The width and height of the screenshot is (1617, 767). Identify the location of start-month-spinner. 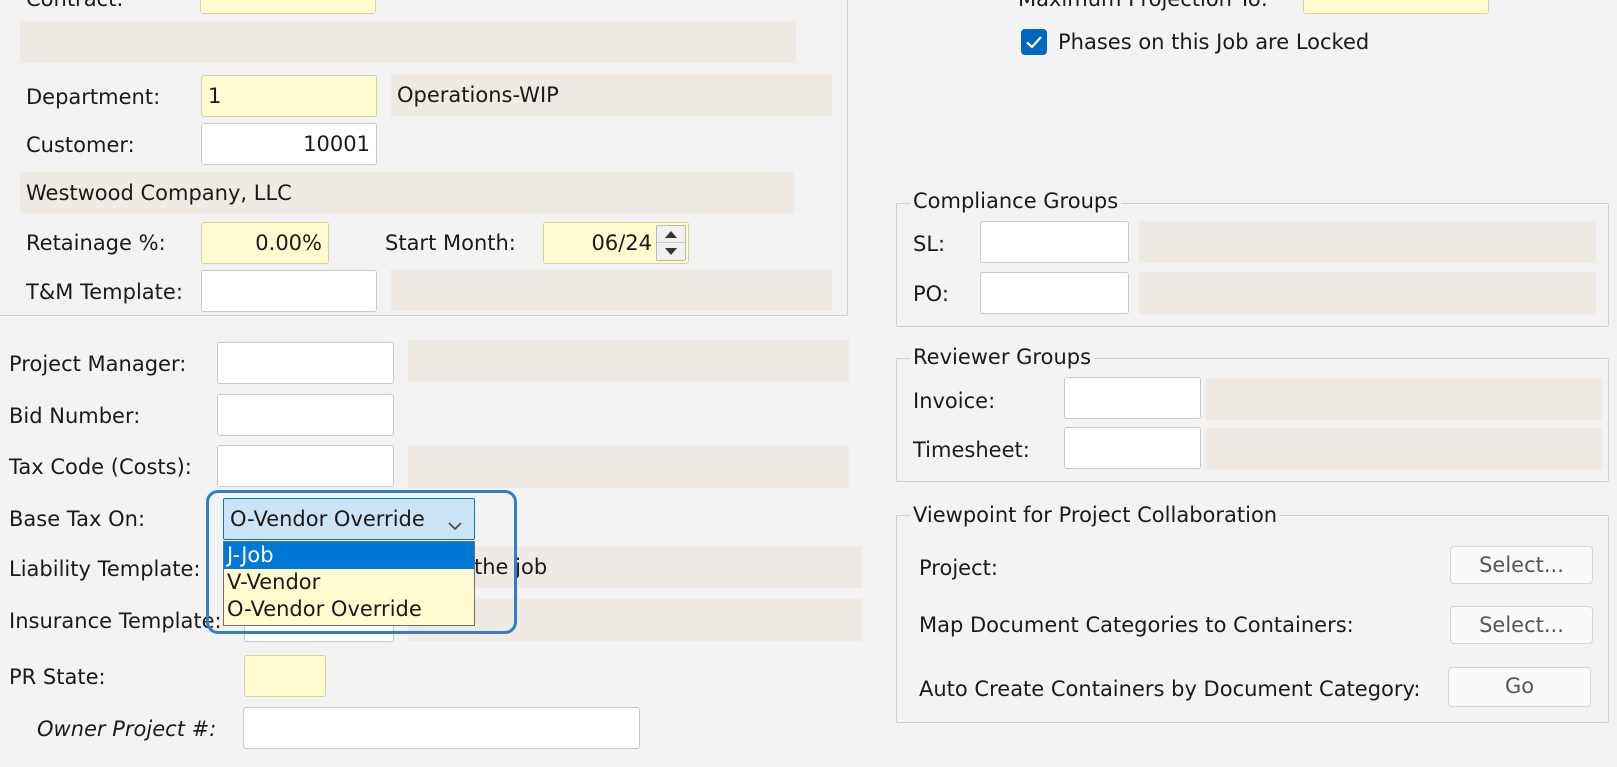
(671, 243).